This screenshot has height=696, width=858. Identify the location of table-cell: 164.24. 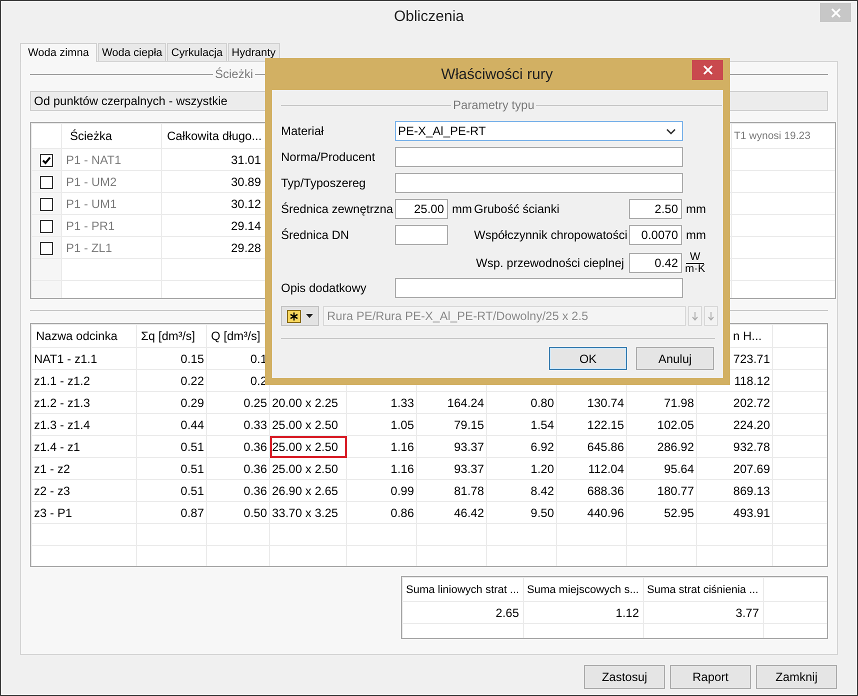
(451, 403).